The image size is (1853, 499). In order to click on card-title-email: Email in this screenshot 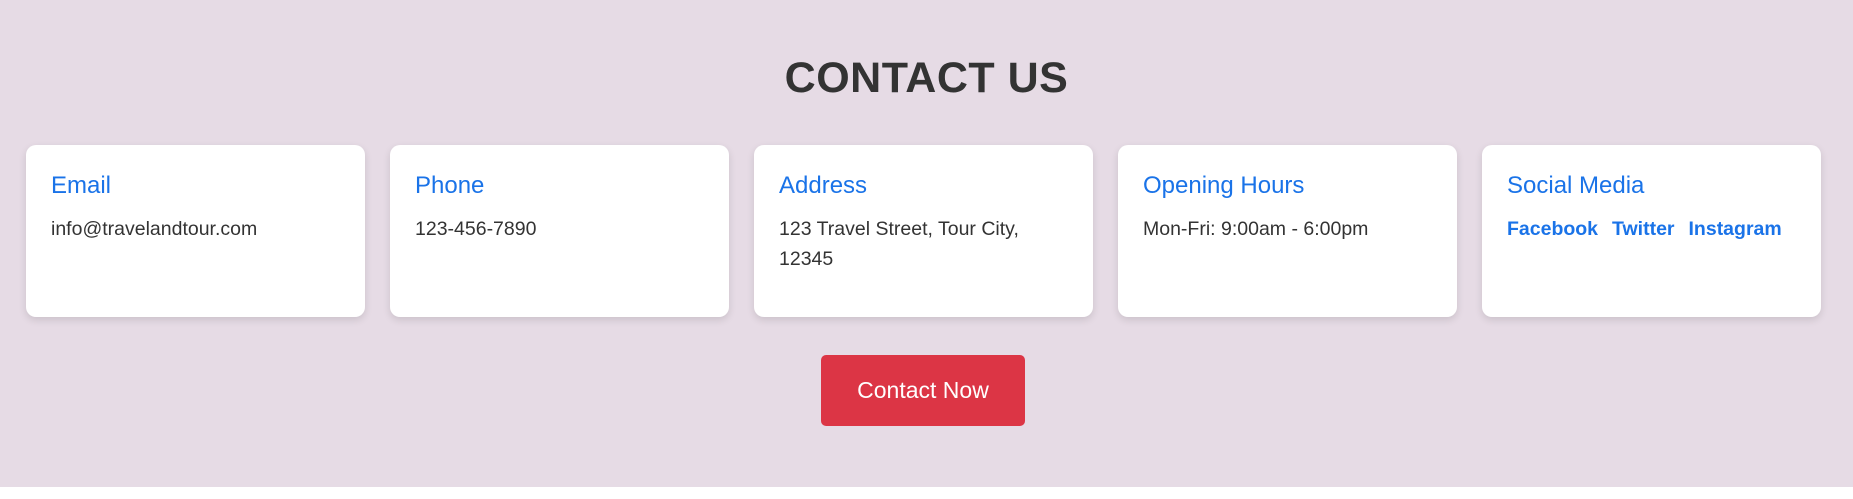, I will do `click(81, 185)`.